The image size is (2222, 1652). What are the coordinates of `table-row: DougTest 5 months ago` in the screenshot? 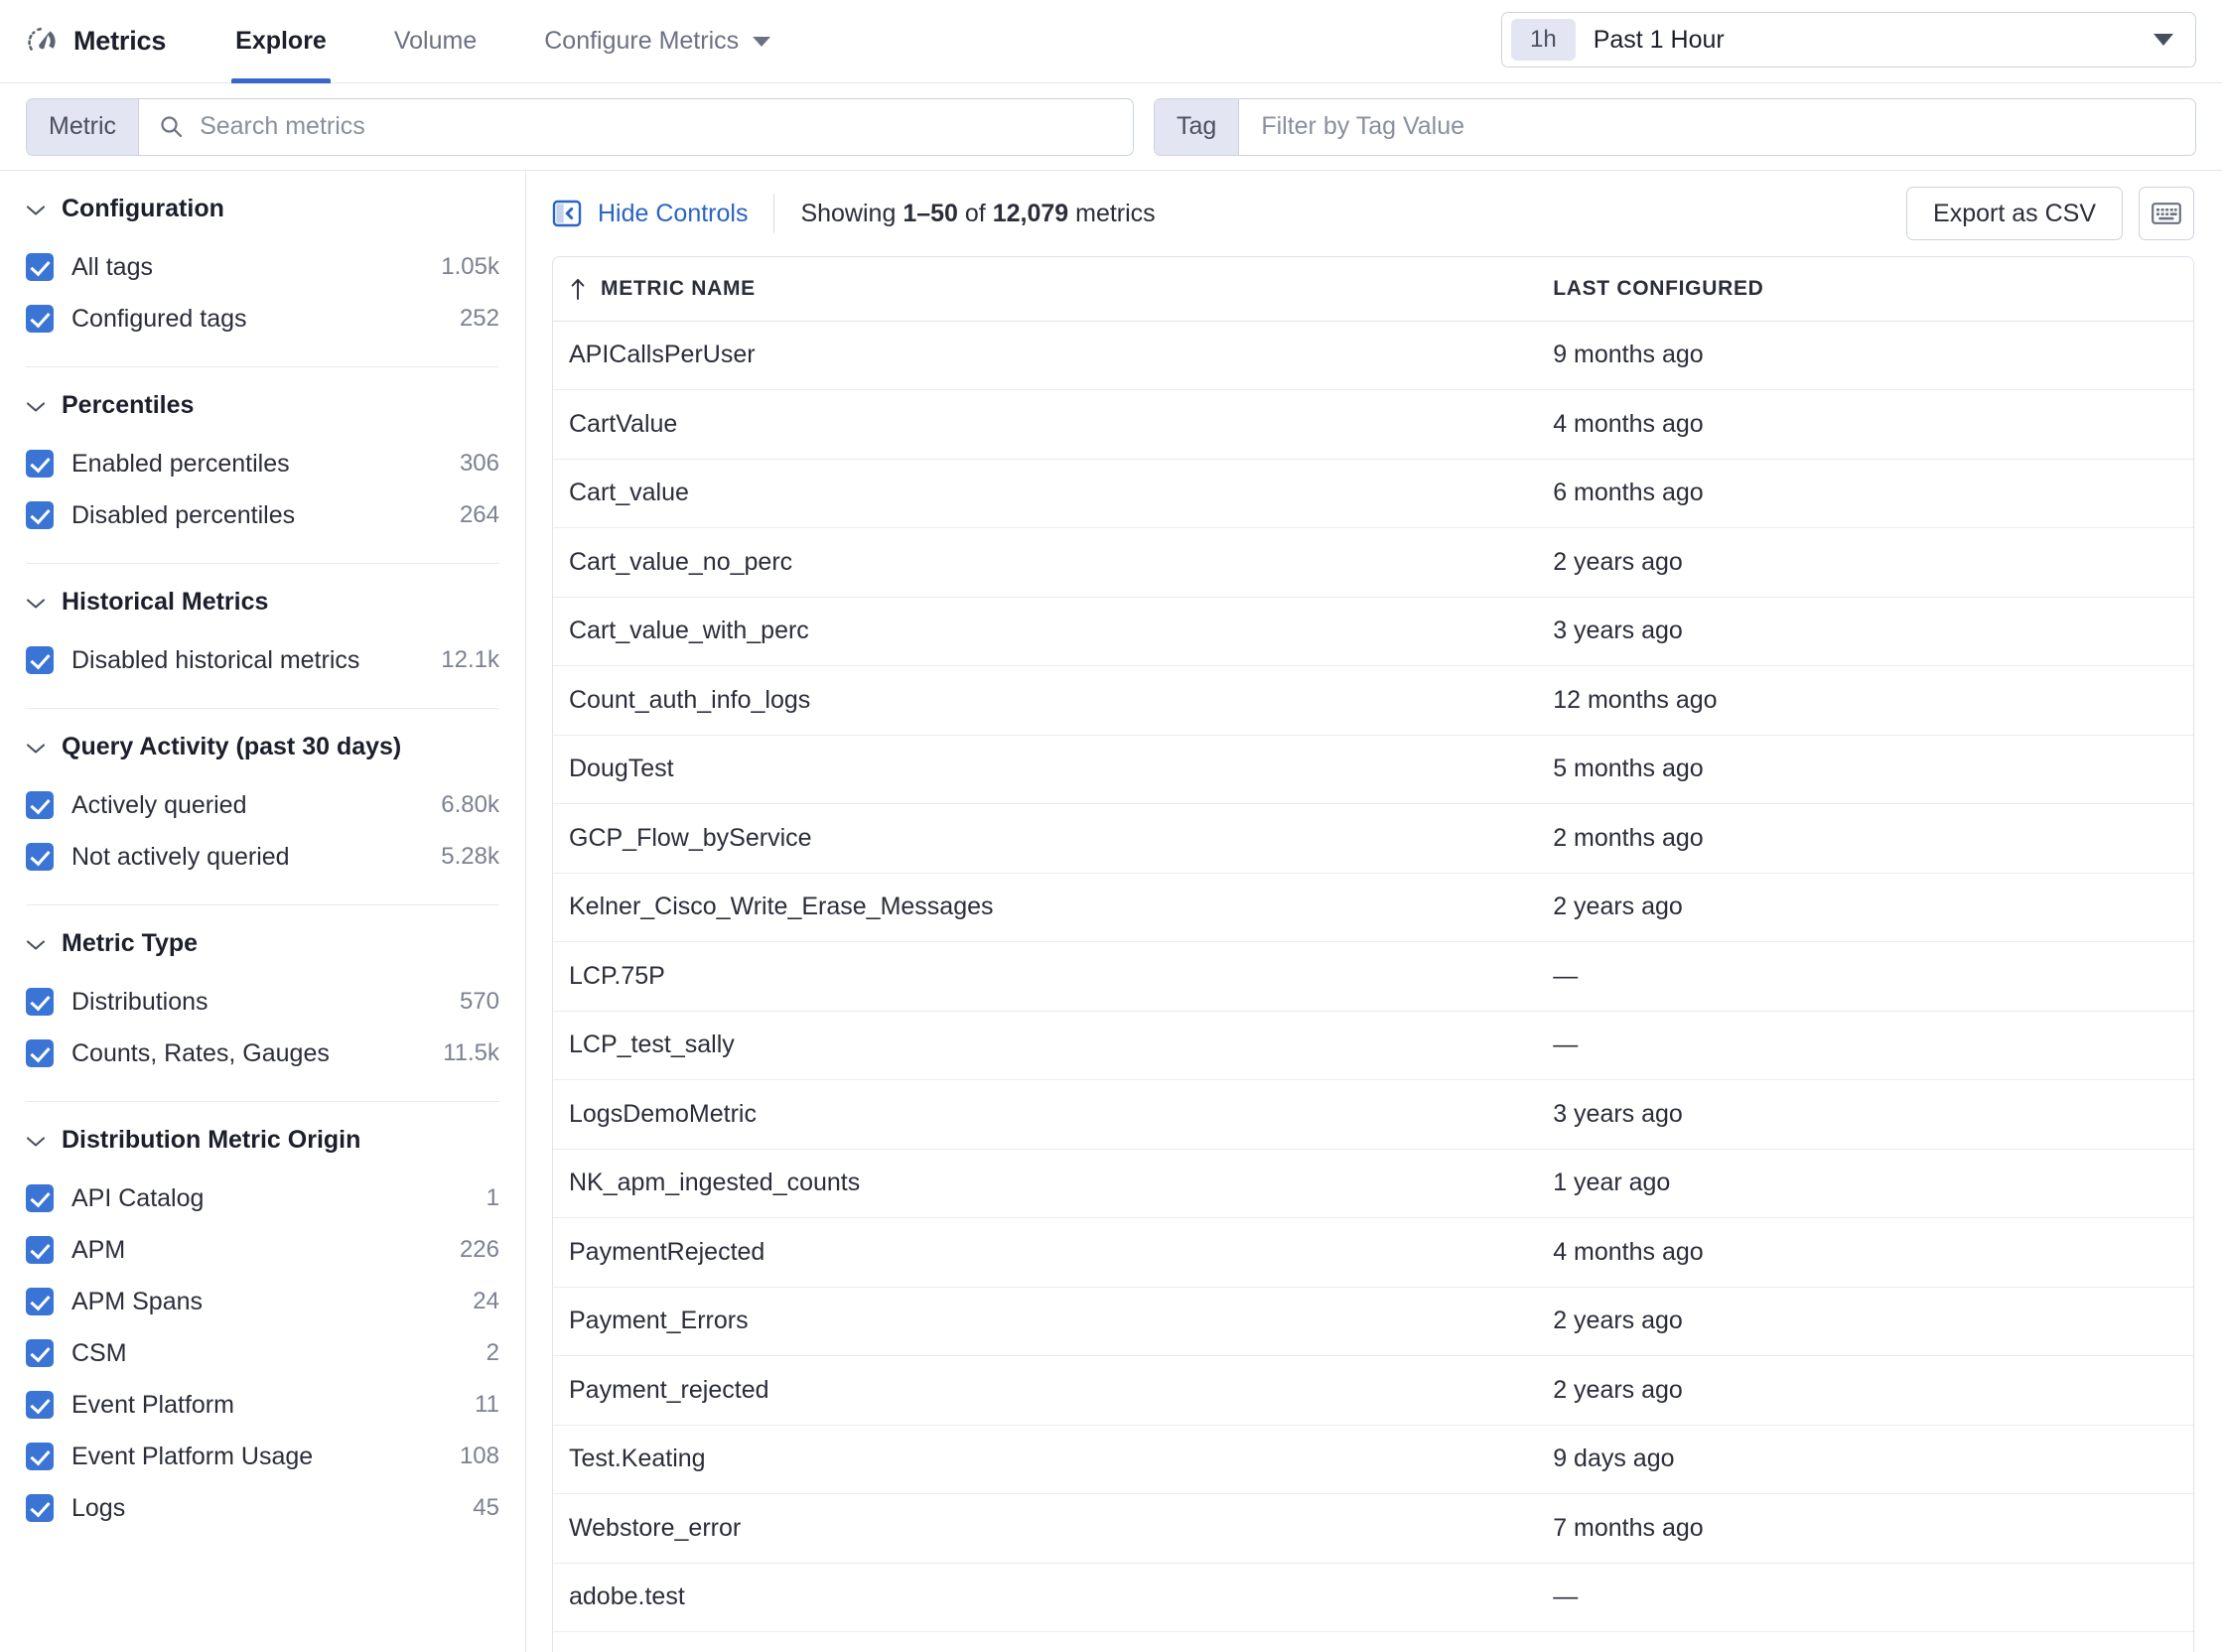 It's located at (1373, 769).